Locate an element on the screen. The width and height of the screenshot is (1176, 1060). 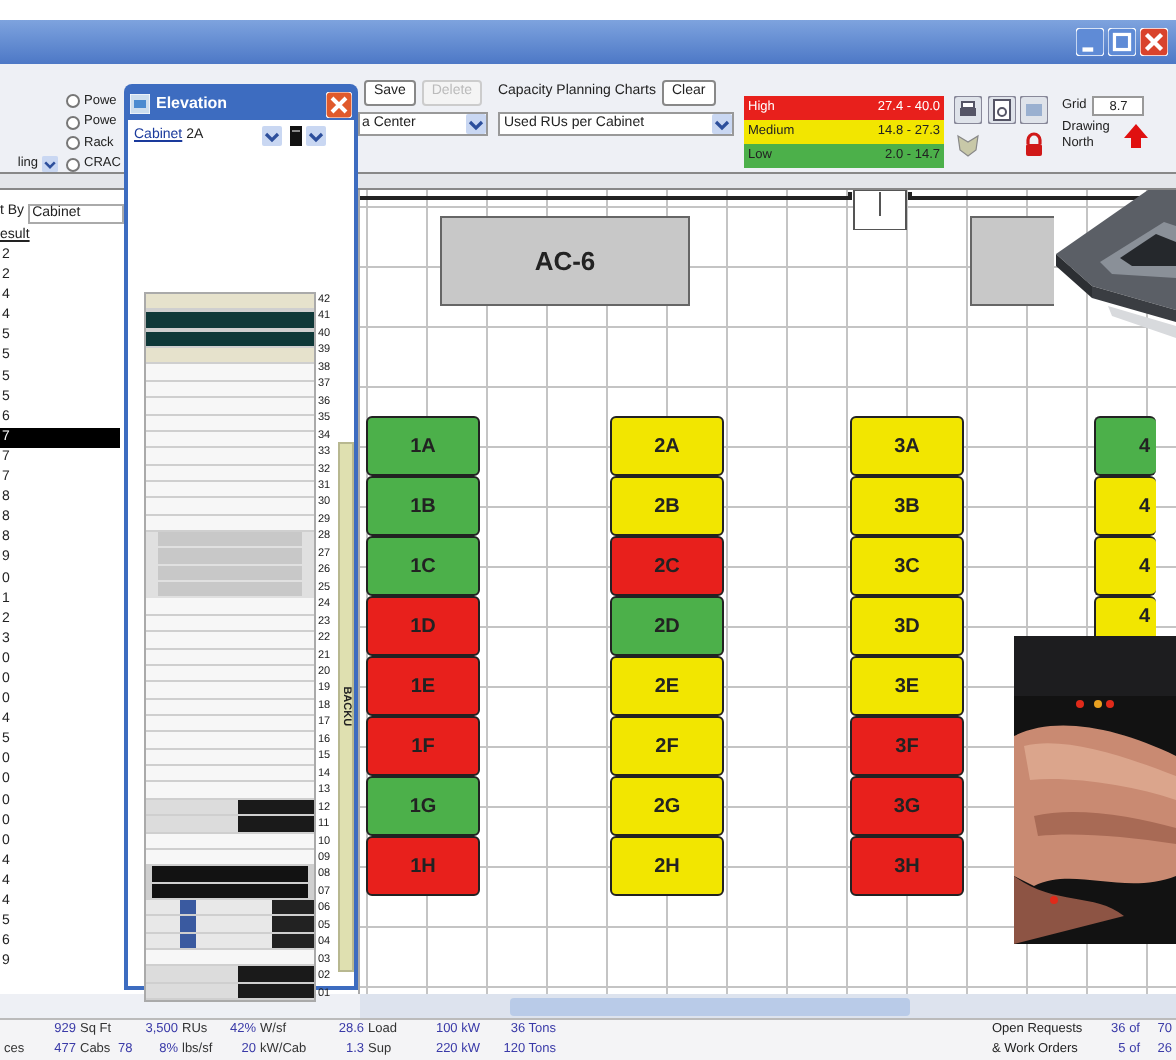
shield-icon is located at coordinates (968, 144).